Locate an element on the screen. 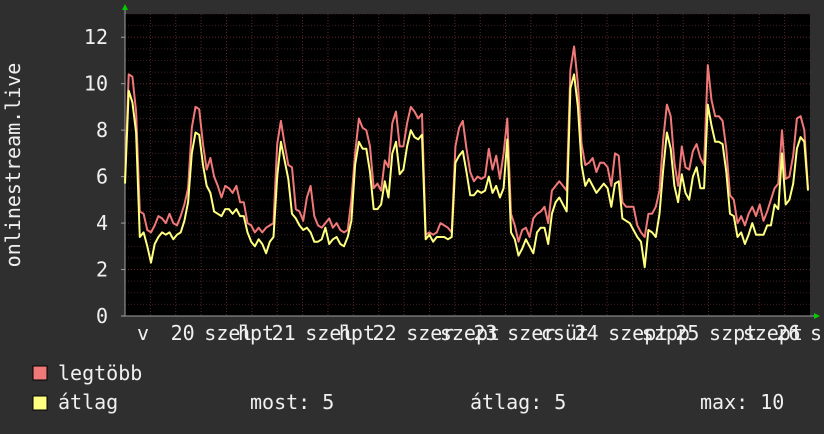 The height and width of the screenshot is (434, 824). x-tick-label: 23 is located at coordinates (486, 333).